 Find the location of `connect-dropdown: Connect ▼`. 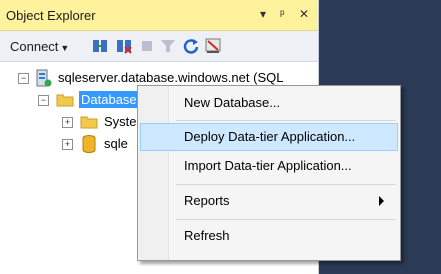

connect-dropdown: Connect ▼ is located at coordinates (39, 46).